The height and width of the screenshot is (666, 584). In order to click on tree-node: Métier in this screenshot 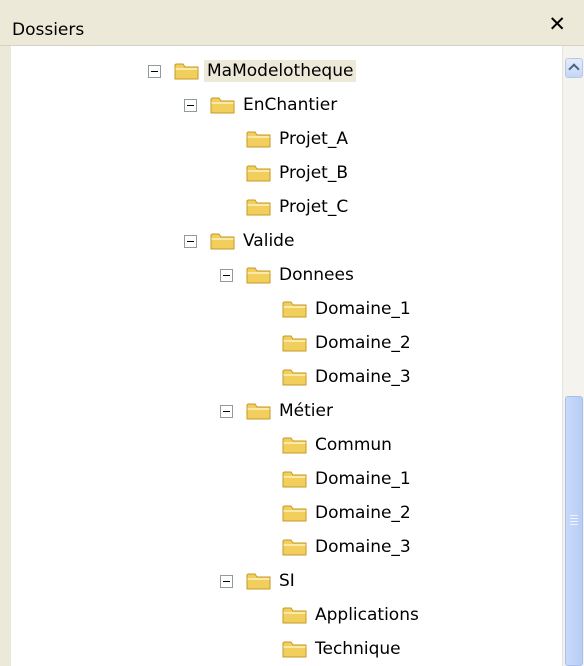, I will do `click(287, 411)`.